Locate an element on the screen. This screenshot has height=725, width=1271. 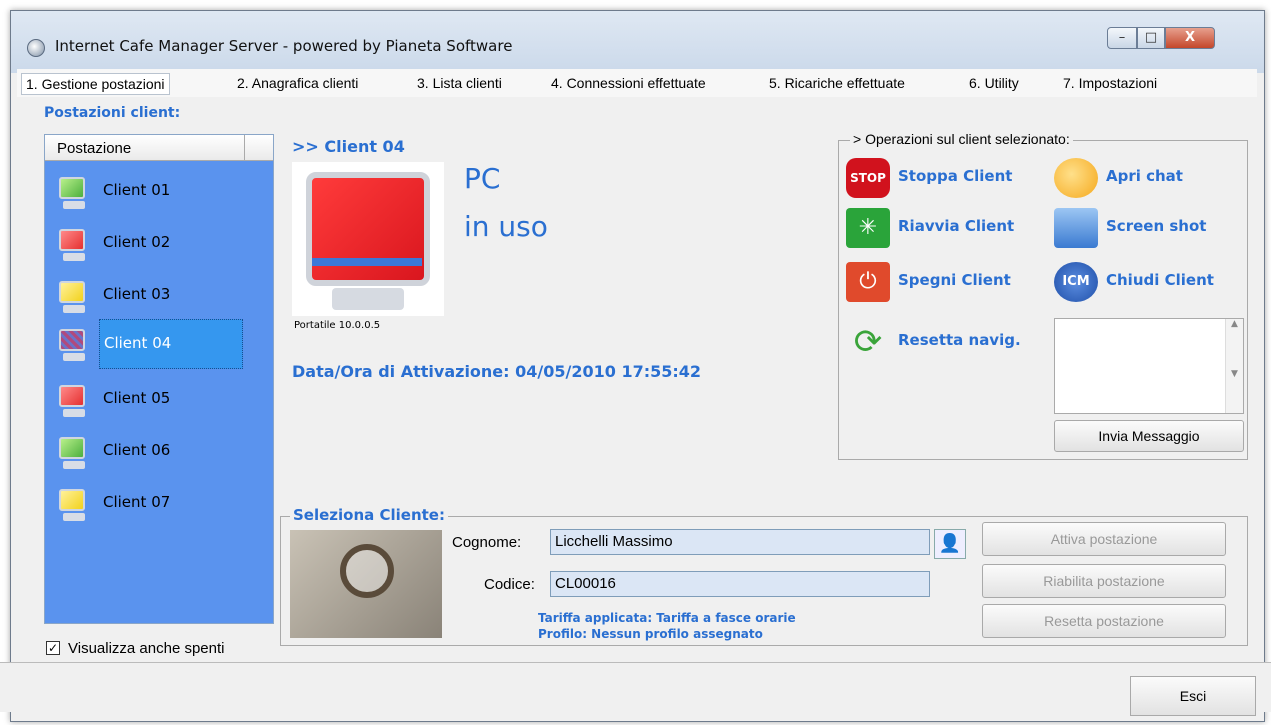
menu-connessioni-effettuate: 4. Connessioni effettuate is located at coordinates (628, 84).